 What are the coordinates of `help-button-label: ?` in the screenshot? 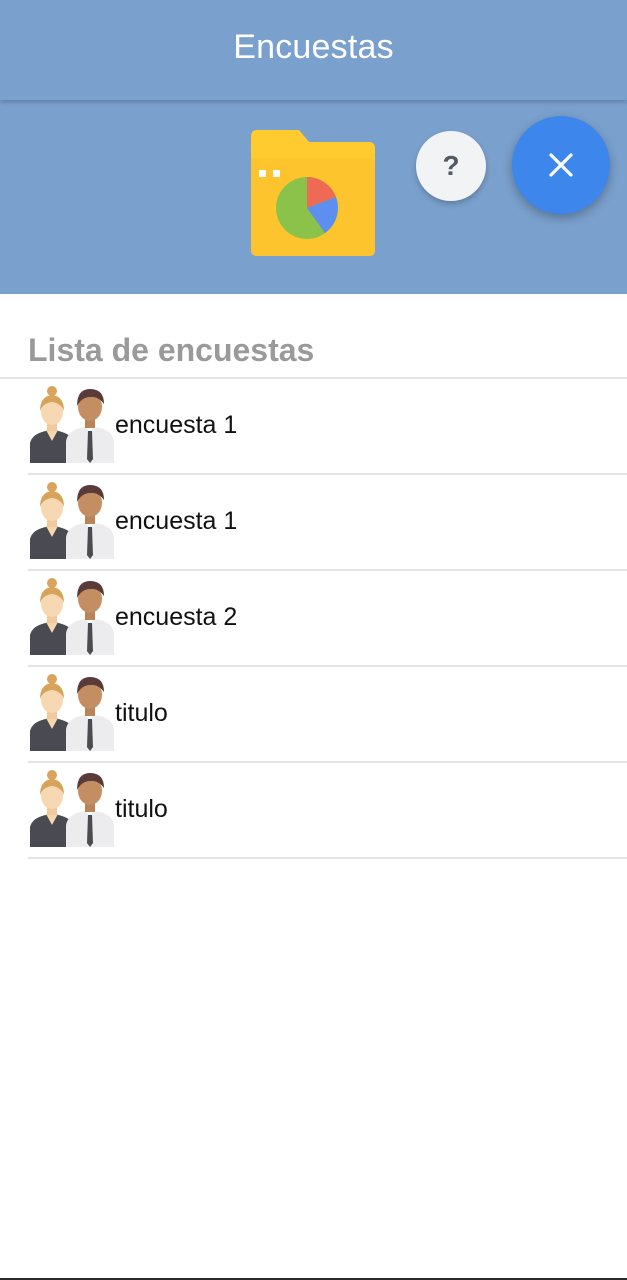 It's located at (451, 165).